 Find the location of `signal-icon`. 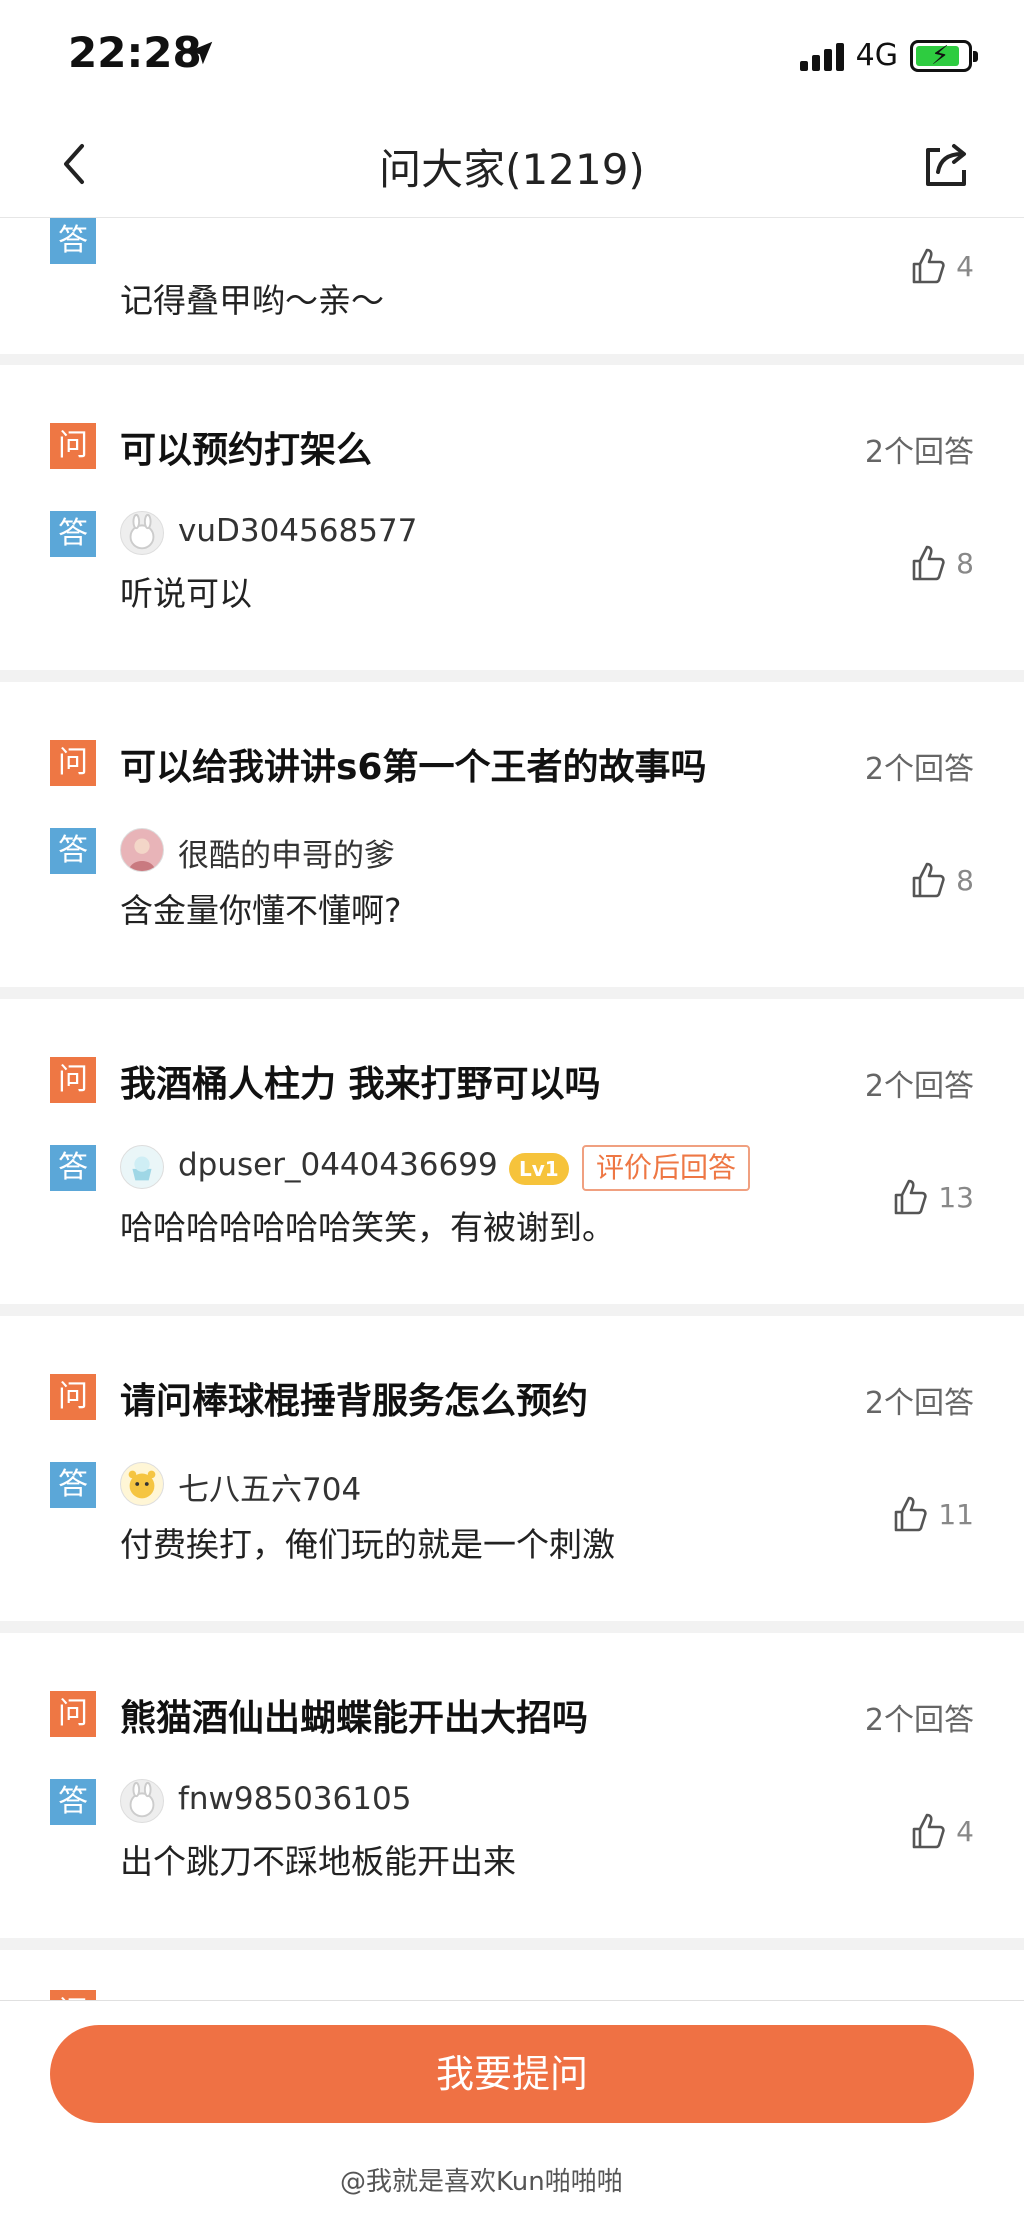

signal-icon is located at coordinates (821, 56).